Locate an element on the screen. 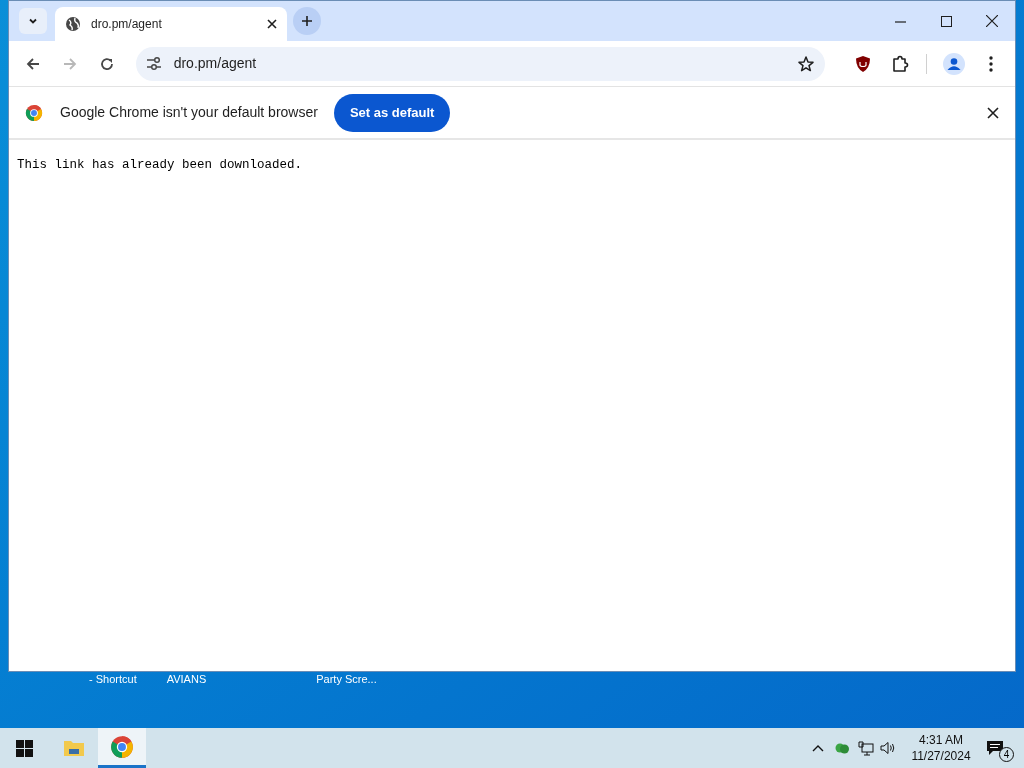 The height and width of the screenshot is (768, 1024). site-settings-icon is located at coordinates (153, 63).